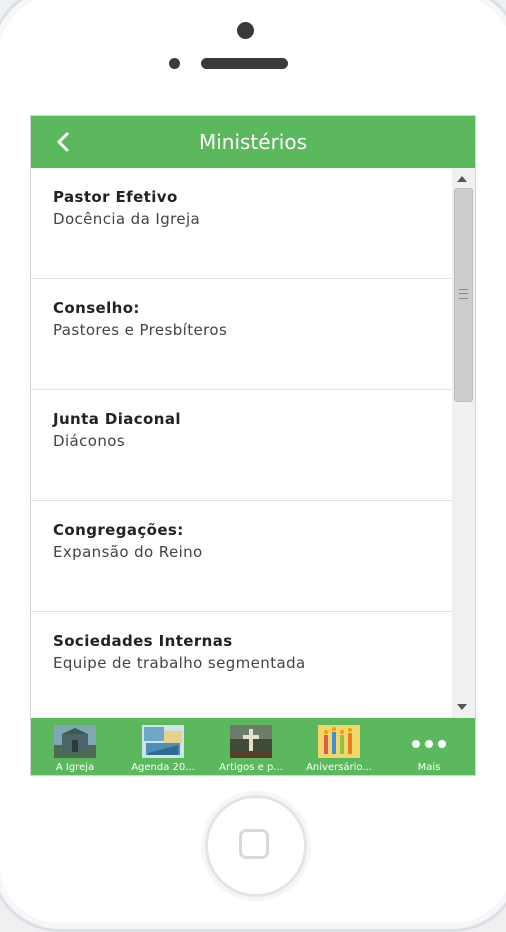 This screenshot has width=506, height=932. Describe the element at coordinates (241, 334) in the screenshot. I see `list-item: Conselho: Pastores e Presbíteros` at that location.